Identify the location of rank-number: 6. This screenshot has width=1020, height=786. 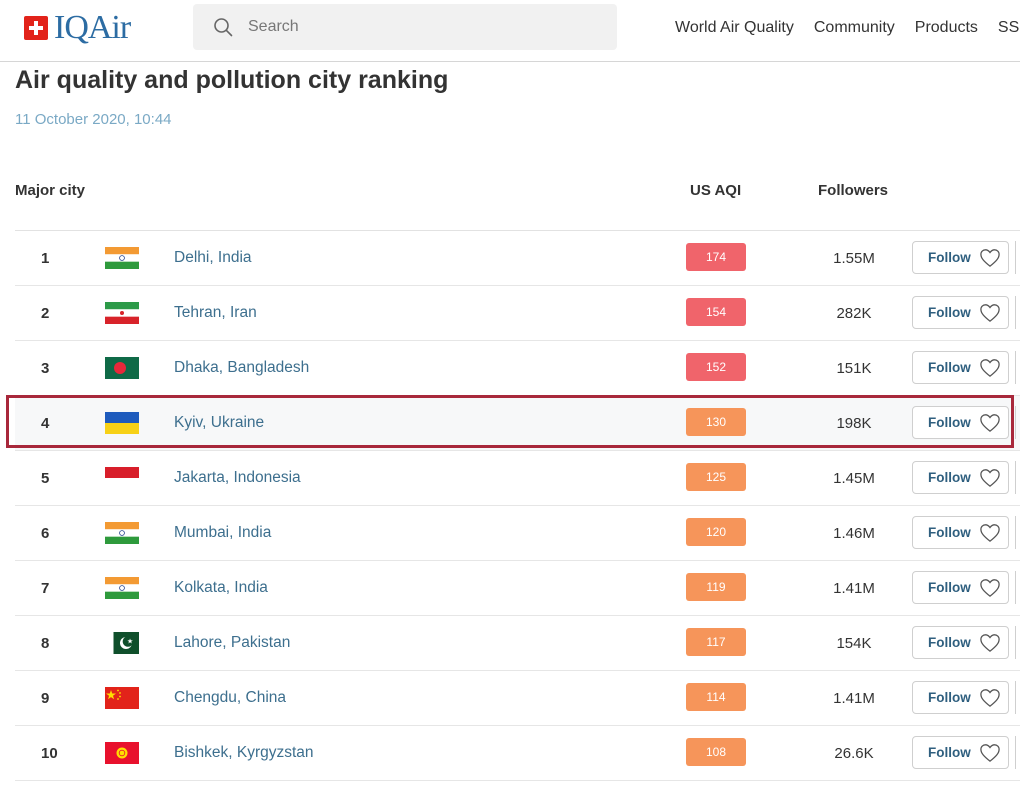
(45, 533).